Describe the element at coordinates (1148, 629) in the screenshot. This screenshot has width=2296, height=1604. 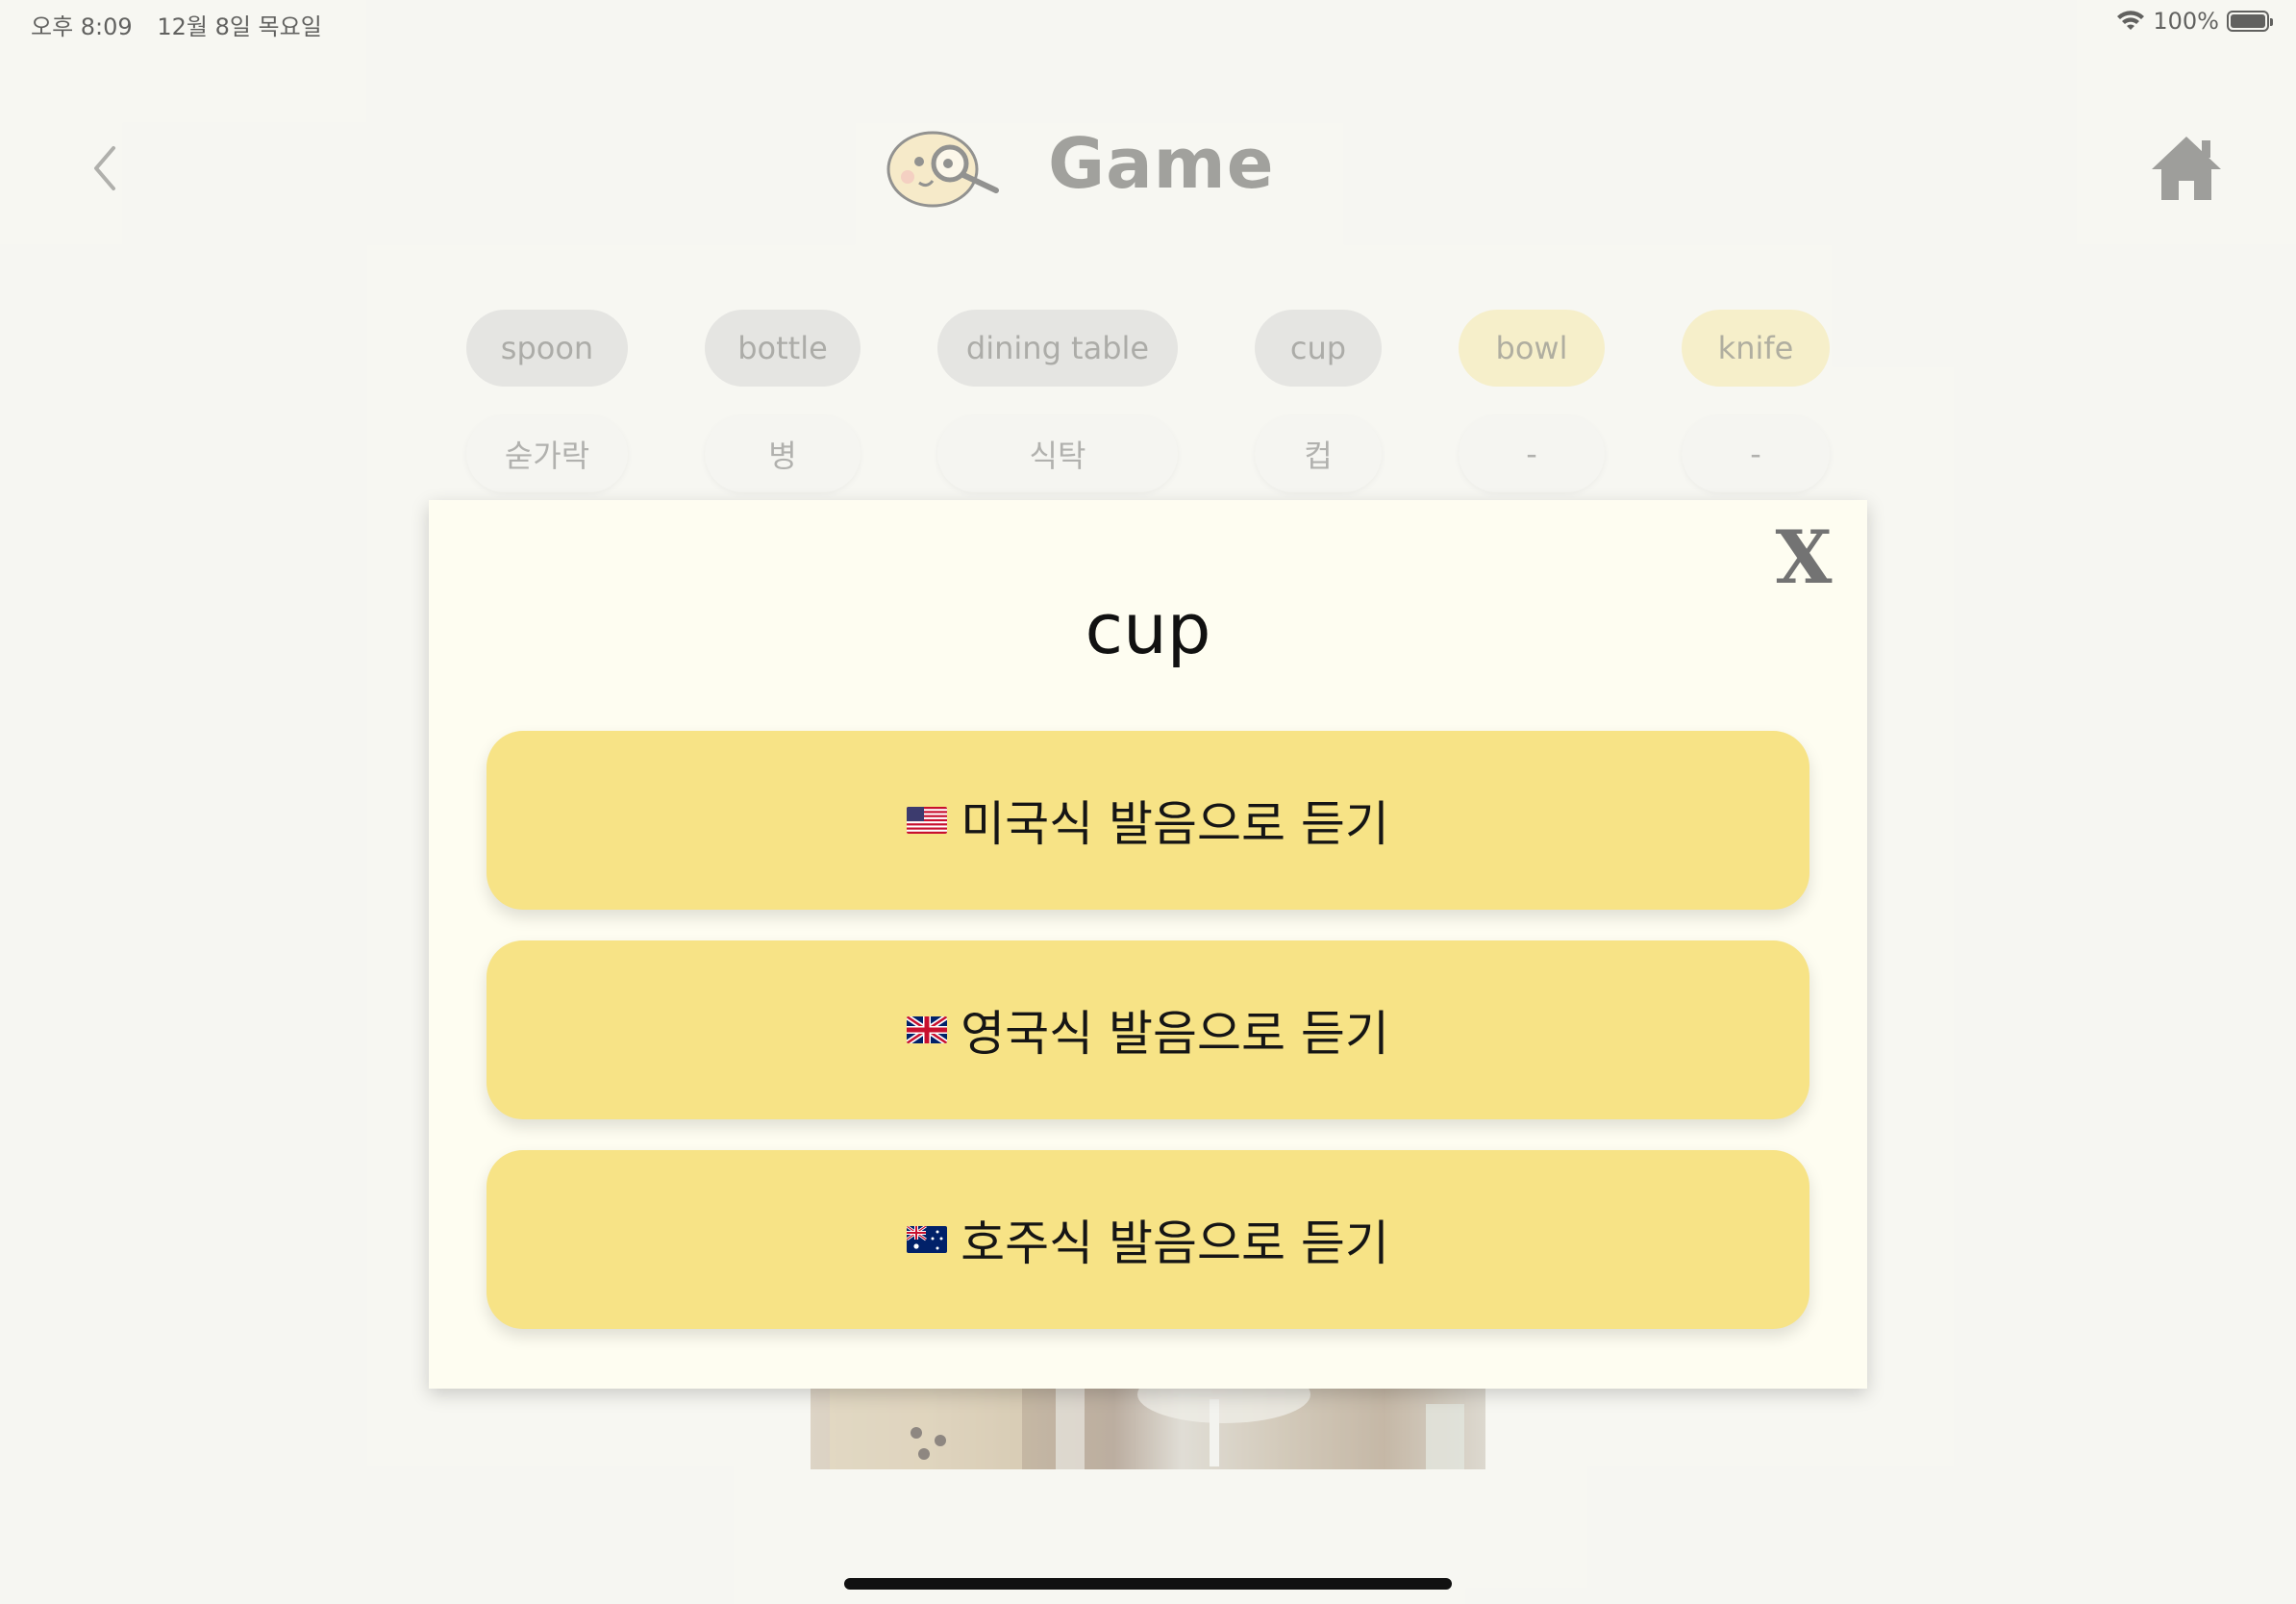
I see `modal-word: cup` at that location.